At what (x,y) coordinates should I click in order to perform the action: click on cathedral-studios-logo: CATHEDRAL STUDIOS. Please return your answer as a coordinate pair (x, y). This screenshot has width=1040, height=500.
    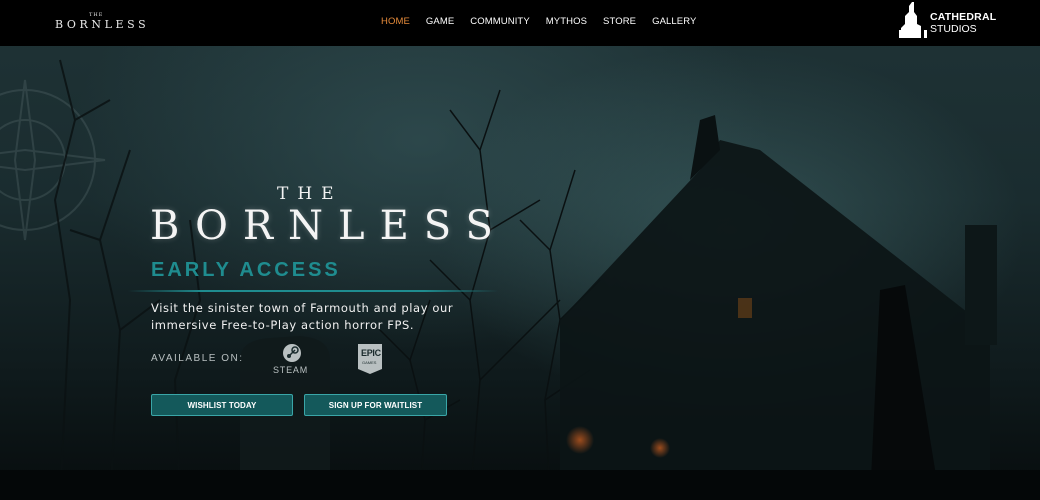
    Looking at the image, I should click on (954, 22).